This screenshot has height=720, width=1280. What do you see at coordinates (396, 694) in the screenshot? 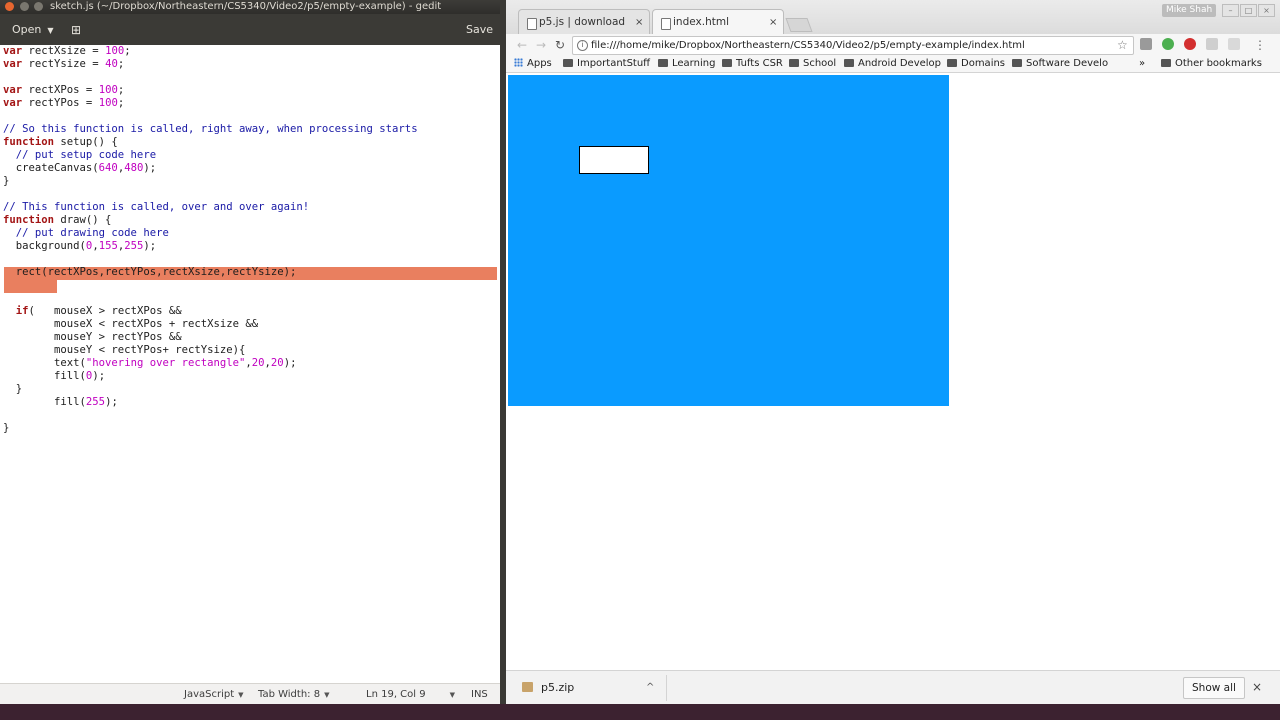
I see `cursor-position-label: Ln 19, Col 9` at bounding box center [396, 694].